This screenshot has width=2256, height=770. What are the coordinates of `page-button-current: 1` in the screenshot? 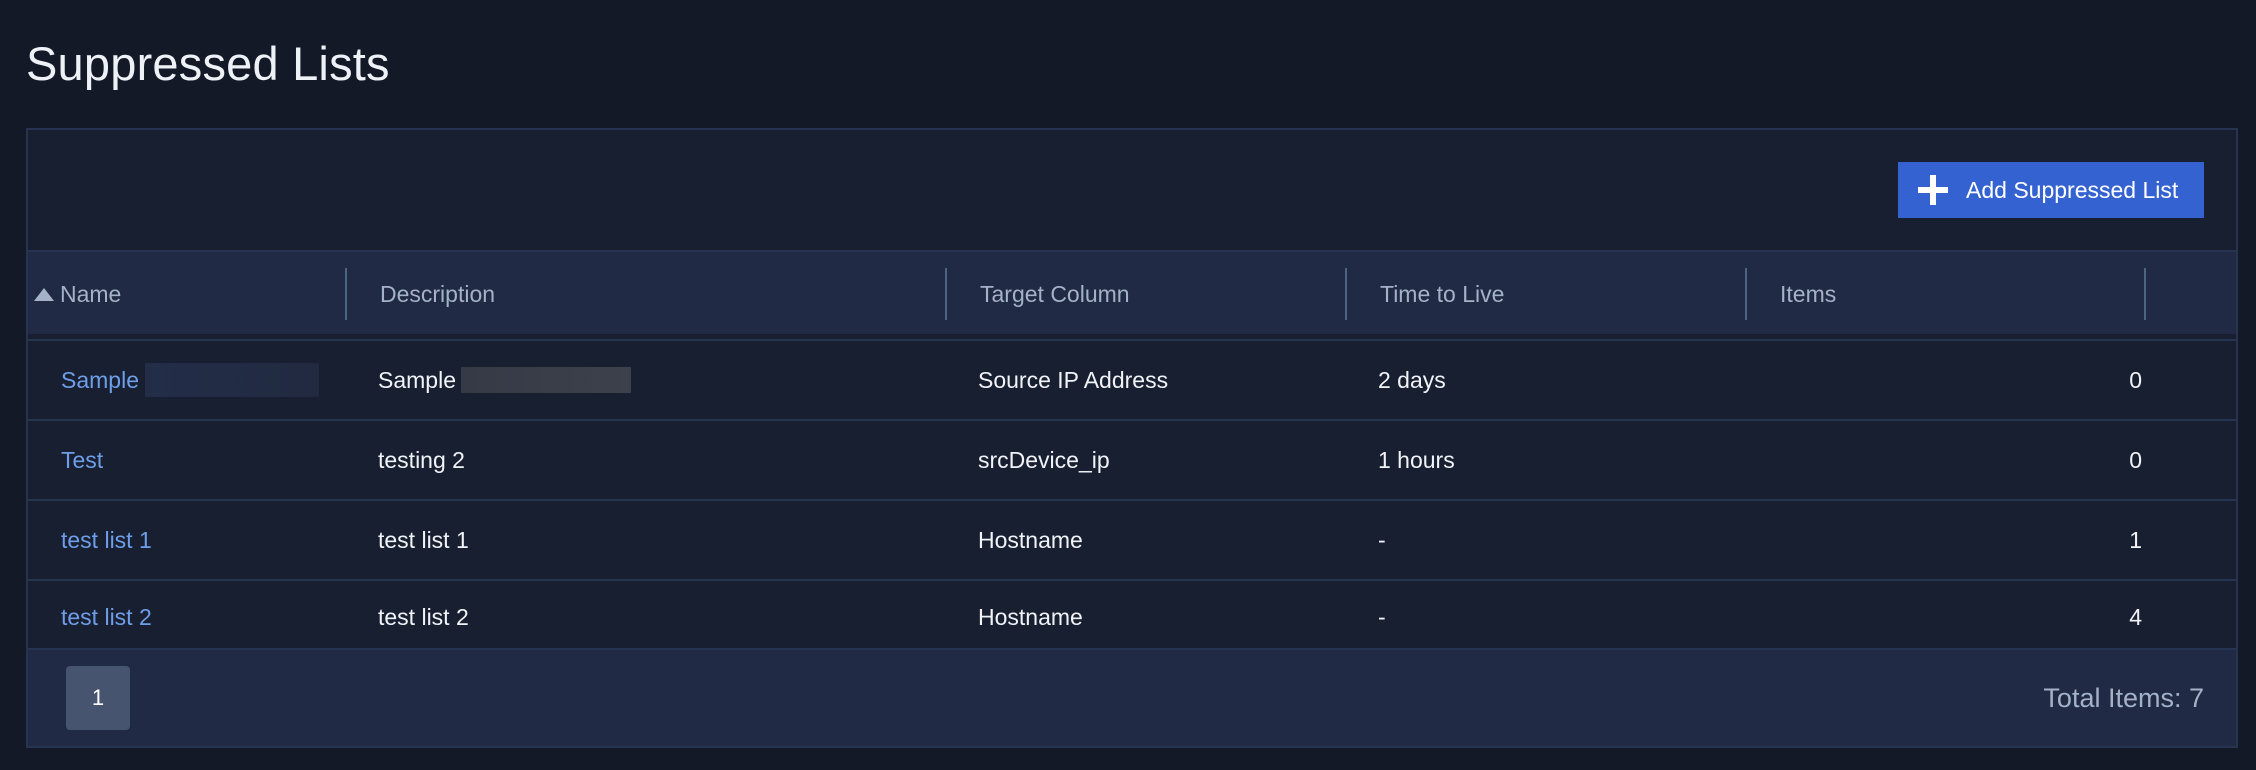 It's located at (98, 698).